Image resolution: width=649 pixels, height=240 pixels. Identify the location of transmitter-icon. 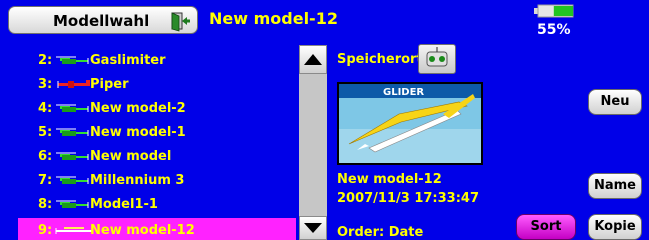
(437, 57).